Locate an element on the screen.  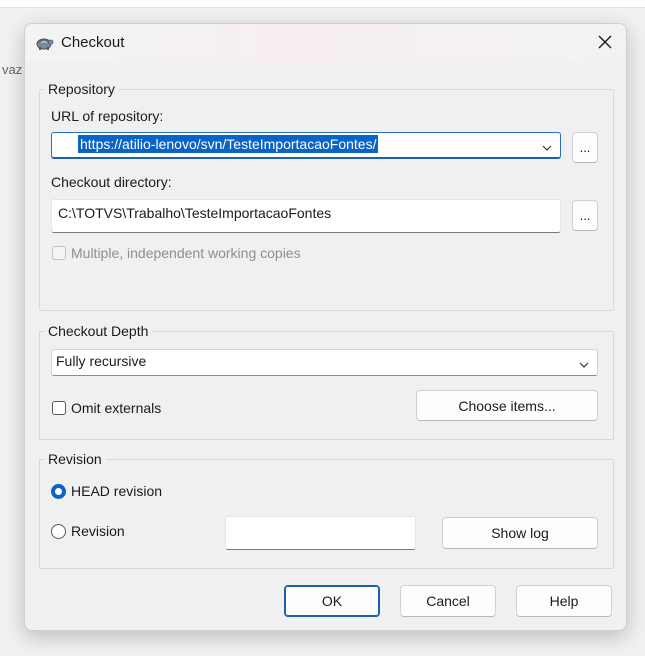
checkout-directory-label: Checkout directory: is located at coordinates (111, 182).